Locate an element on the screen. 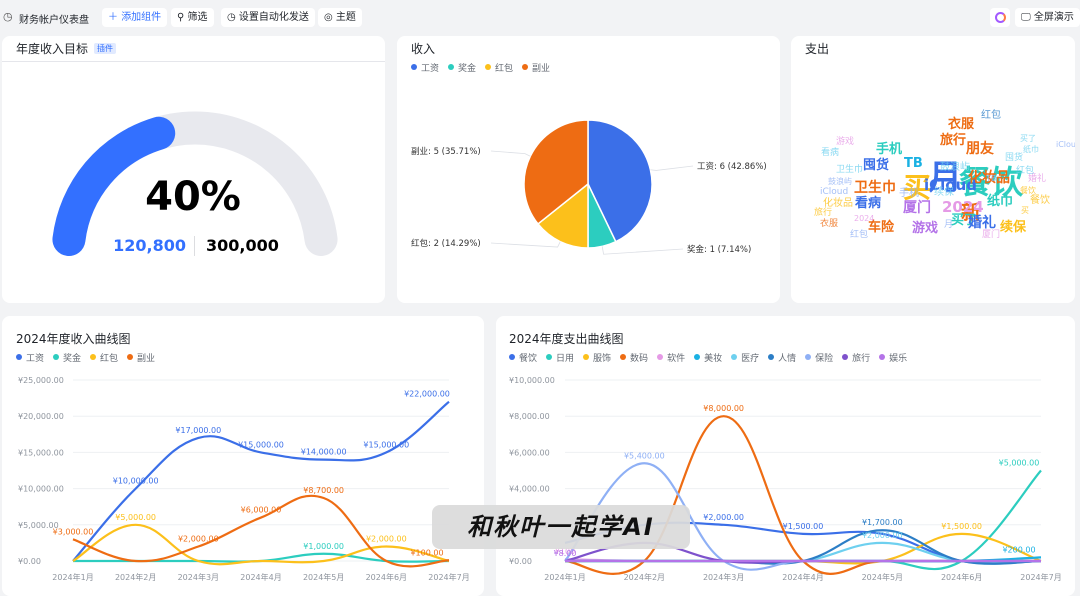  pie-slice-label: 红包: 2 (14.29%) is located at coordinates (446, 243).